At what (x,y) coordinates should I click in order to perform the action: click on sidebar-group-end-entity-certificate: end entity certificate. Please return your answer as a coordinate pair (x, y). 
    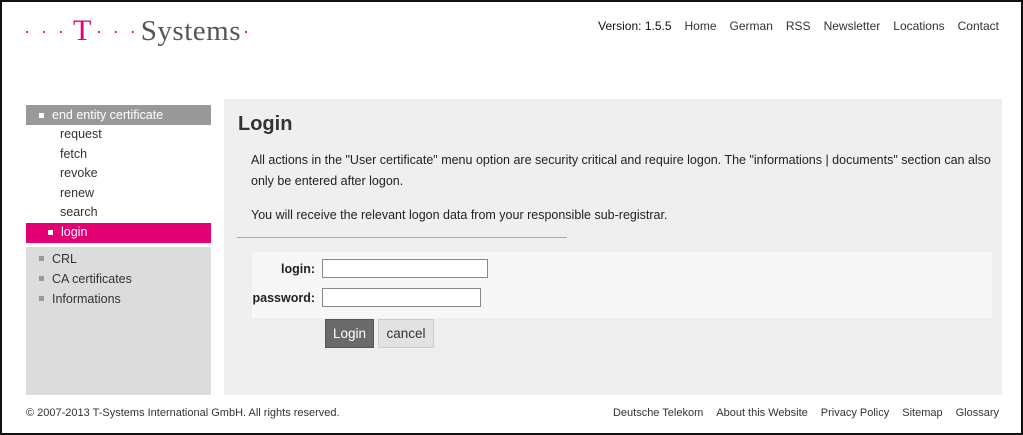
    Looking at the image, I should click on (118, 115).